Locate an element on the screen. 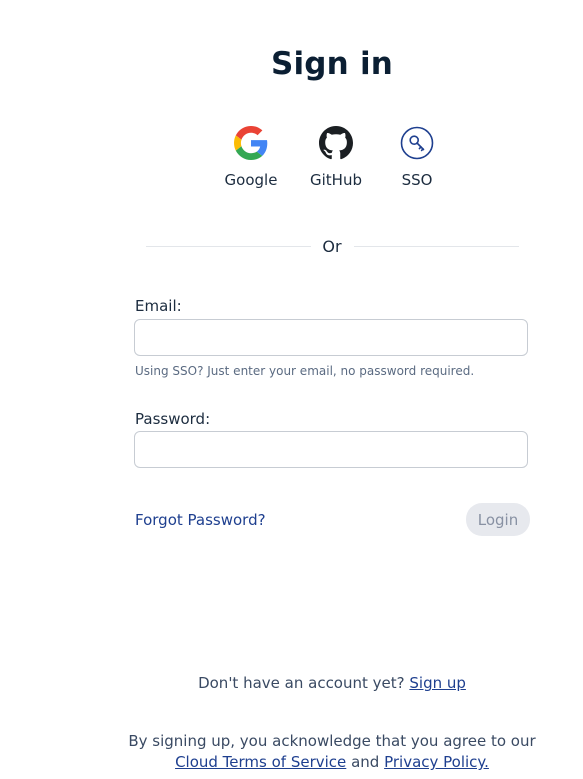 Image resolution: width=583 pixels, height=779 pixels. signup-prompt: Don't have an account yet? Sign up is located at coordinates (291, 683).